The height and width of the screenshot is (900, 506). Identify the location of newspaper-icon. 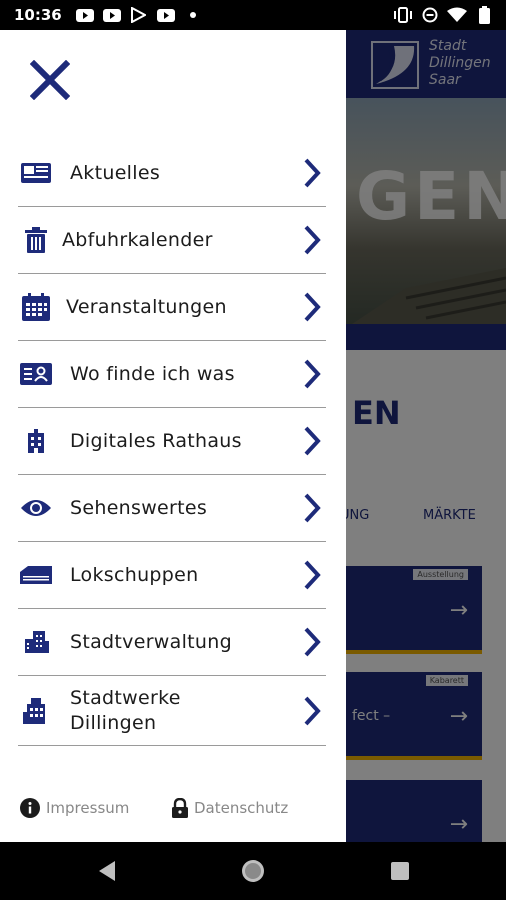
(36, 173).